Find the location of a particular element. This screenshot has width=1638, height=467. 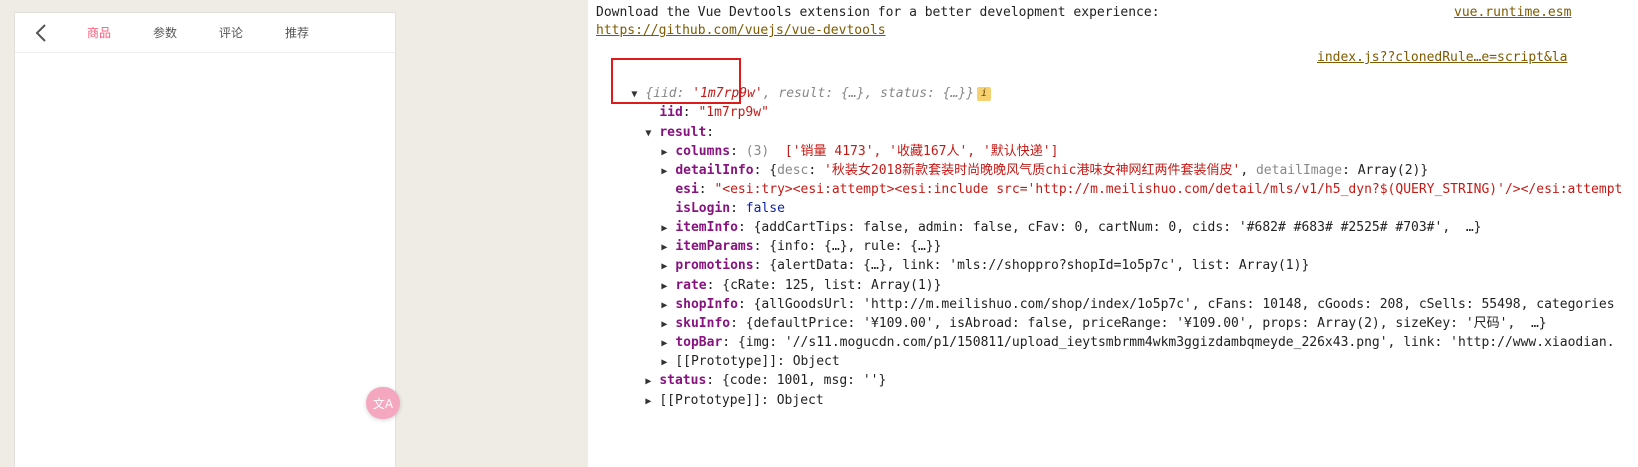

prop-prototype-outer: ▶ [[Prototype]]: Object is located at coordinates (719, 401).